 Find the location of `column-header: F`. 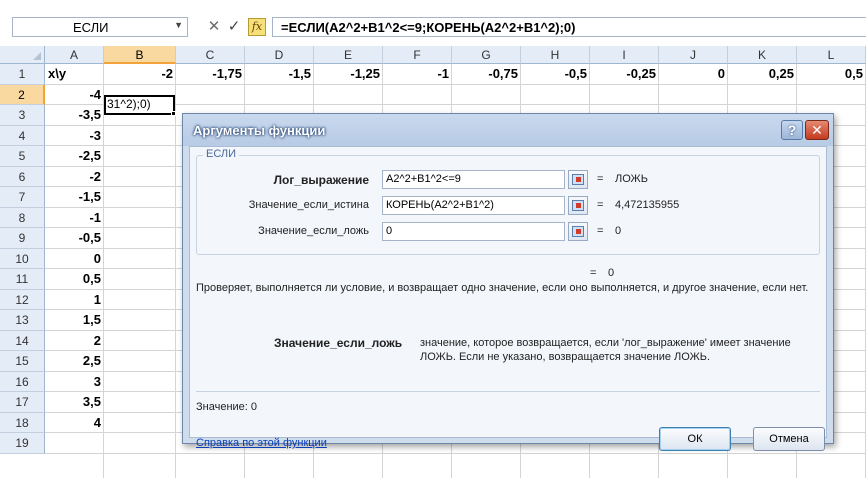

column-header: F is located at coordinates (417, 55).